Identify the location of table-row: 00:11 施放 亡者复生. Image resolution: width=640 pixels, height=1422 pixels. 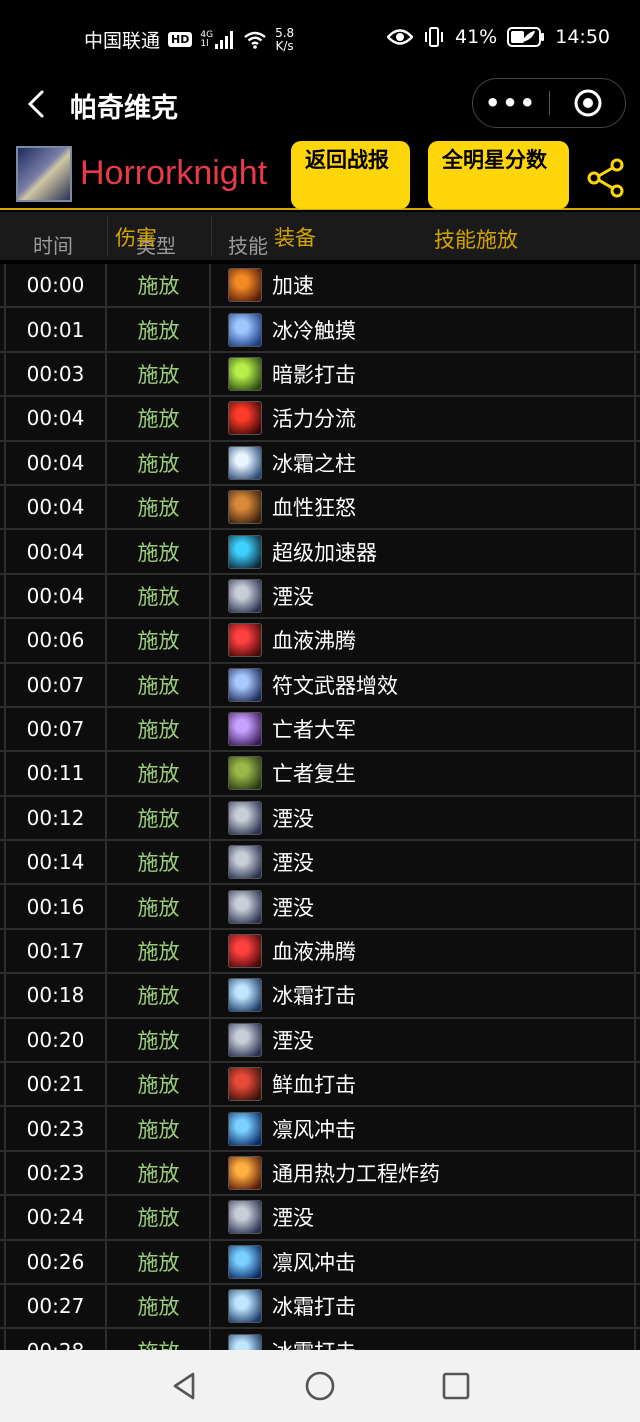
(320, 774).